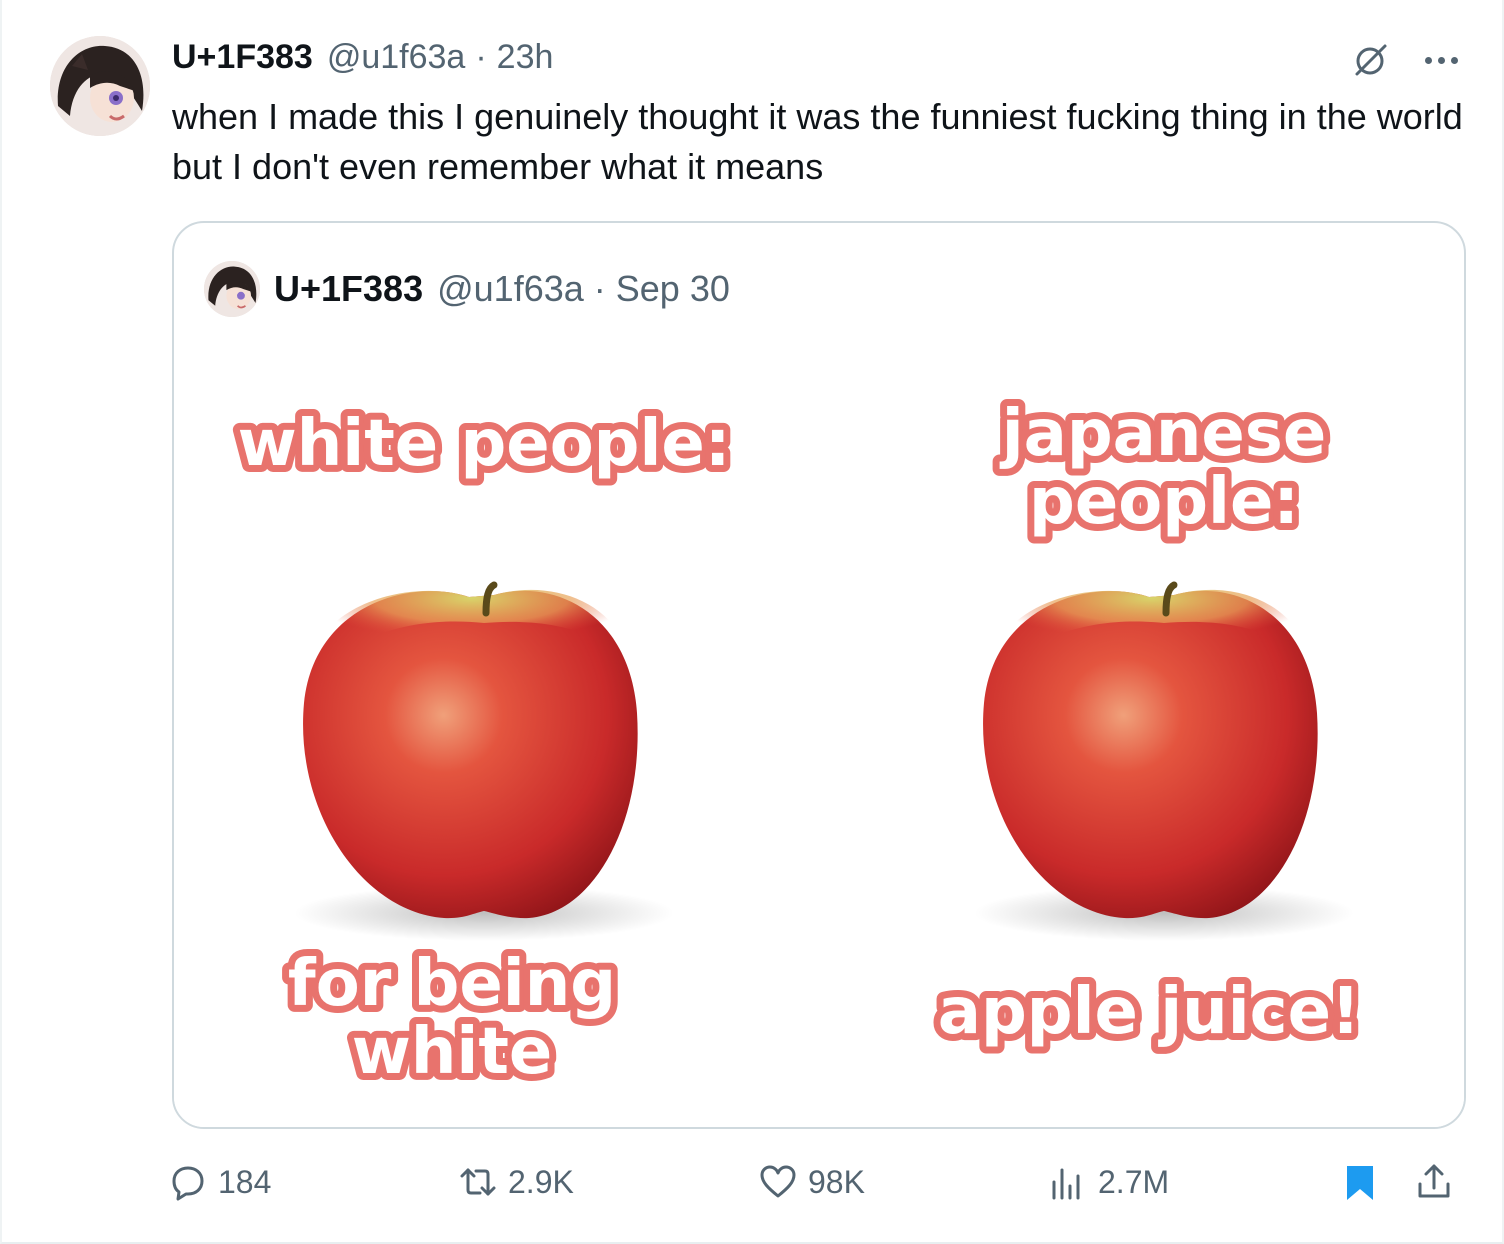 The image size is (1504, 1244). I want to click on views-chart-icon, so click(1066, 1184).